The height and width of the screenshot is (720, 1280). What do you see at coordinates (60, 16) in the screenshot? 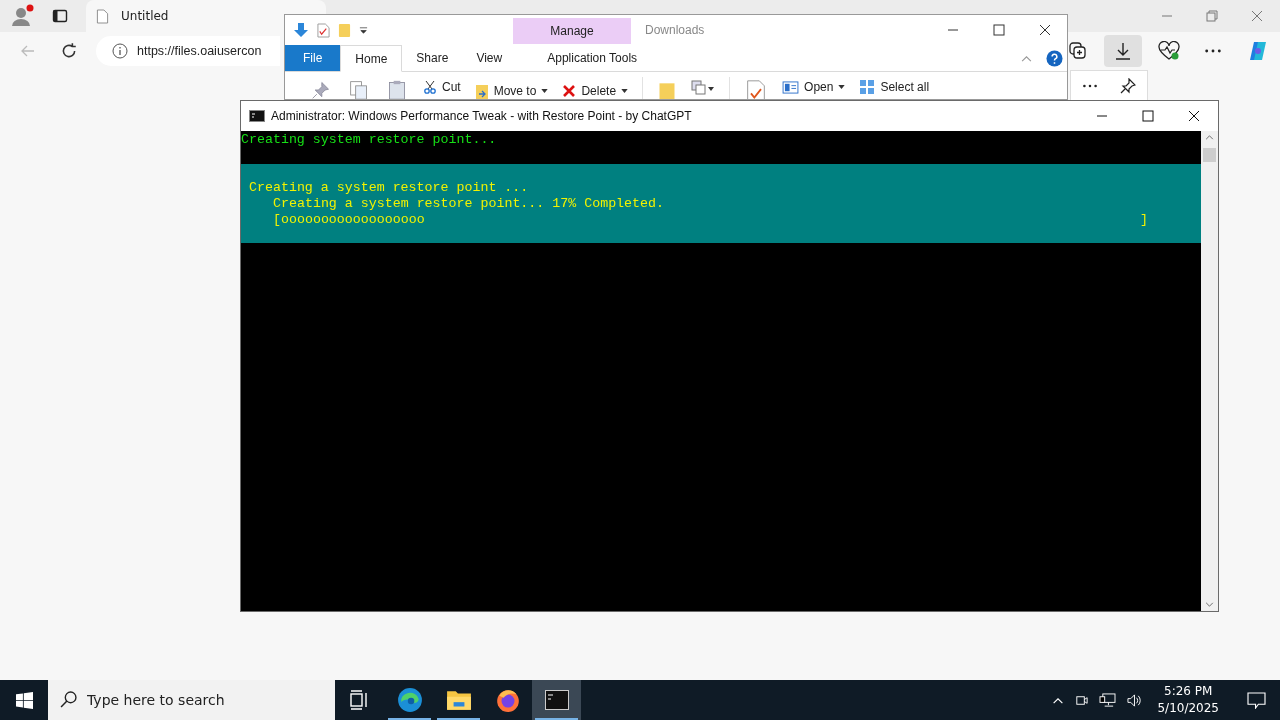
I see `tab-actions-icon` at bounding box center [60, 16].